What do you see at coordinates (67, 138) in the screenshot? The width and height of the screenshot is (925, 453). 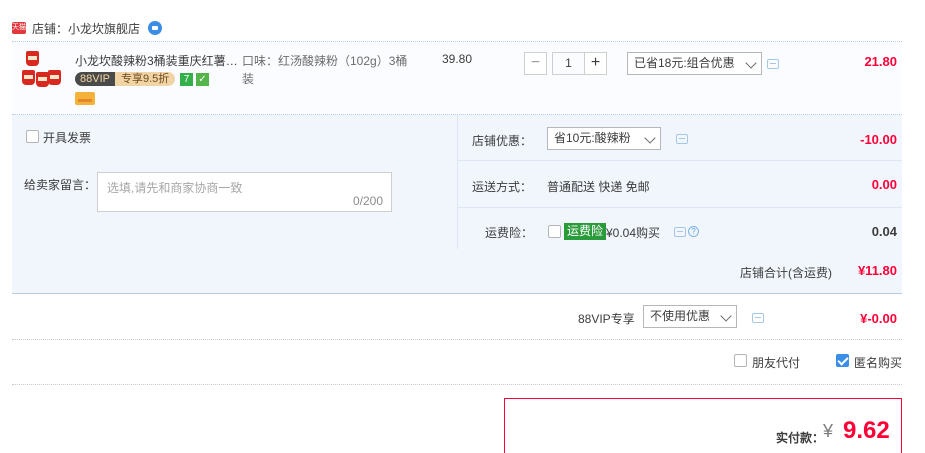 I see `invoice-label: 开具发票` at bounding box center [67, 138].